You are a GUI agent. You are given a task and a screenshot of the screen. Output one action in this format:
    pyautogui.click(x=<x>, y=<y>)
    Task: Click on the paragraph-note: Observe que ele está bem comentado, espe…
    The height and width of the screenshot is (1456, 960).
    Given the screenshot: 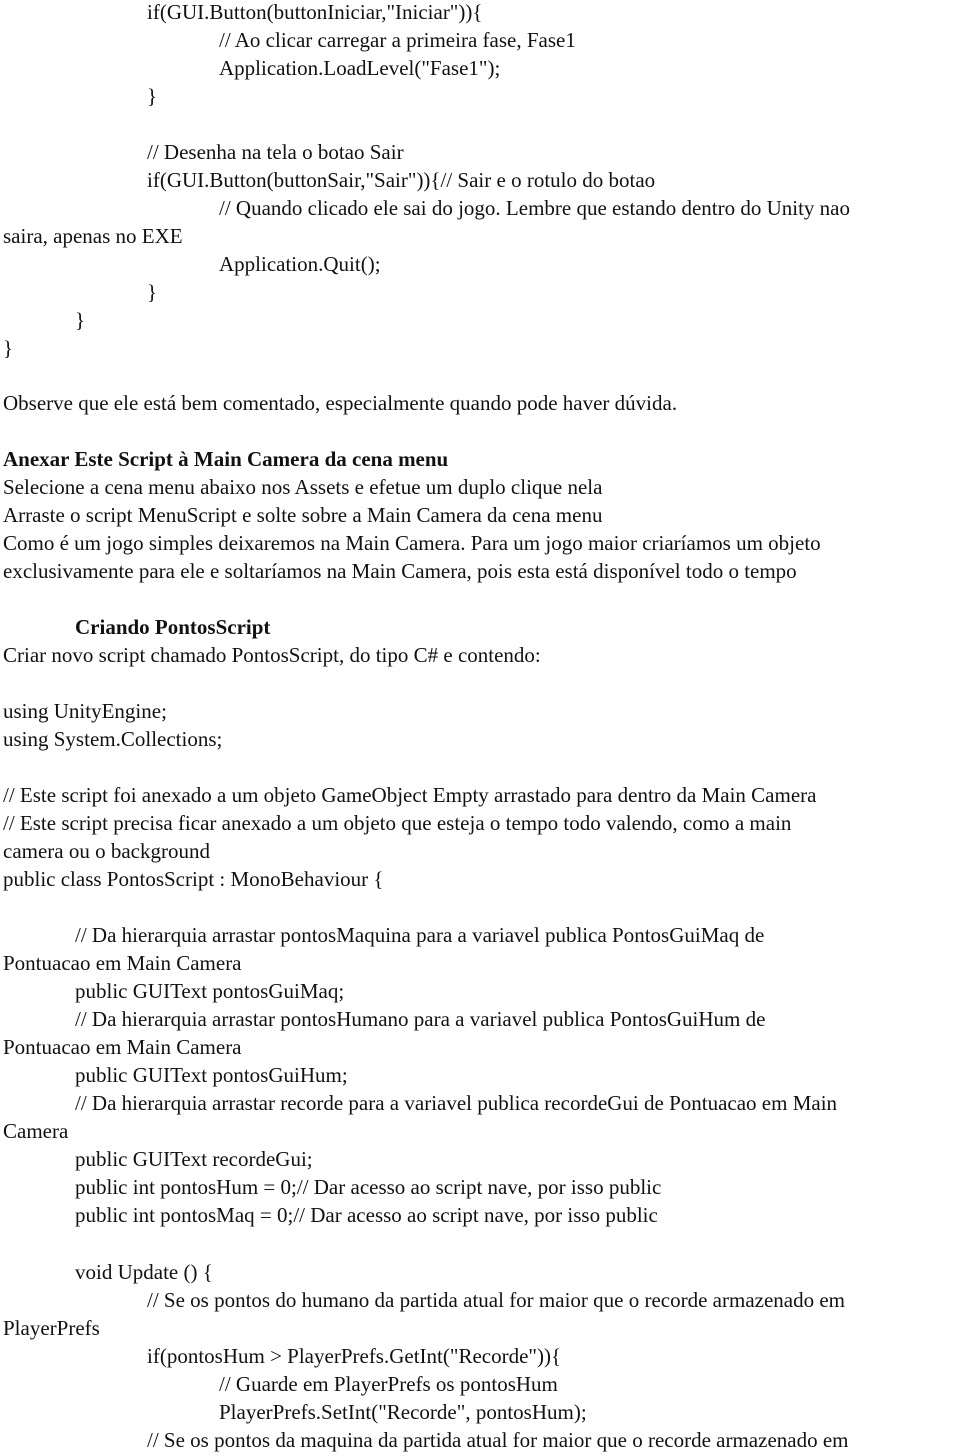 What is the action you would take?
    pyautogui.click(x=340, y=403)
    